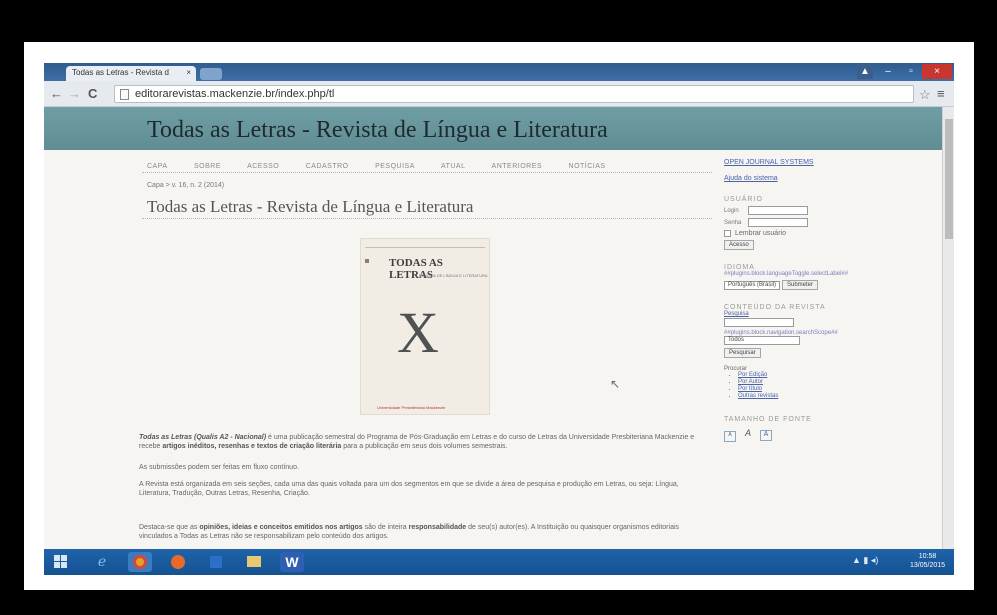 The width and height of the screenshot is (997, 615). What do you see at coordinates (61, 562) in the screenshot?
I see `windows-start-icon` at bounding box center [61, 562].